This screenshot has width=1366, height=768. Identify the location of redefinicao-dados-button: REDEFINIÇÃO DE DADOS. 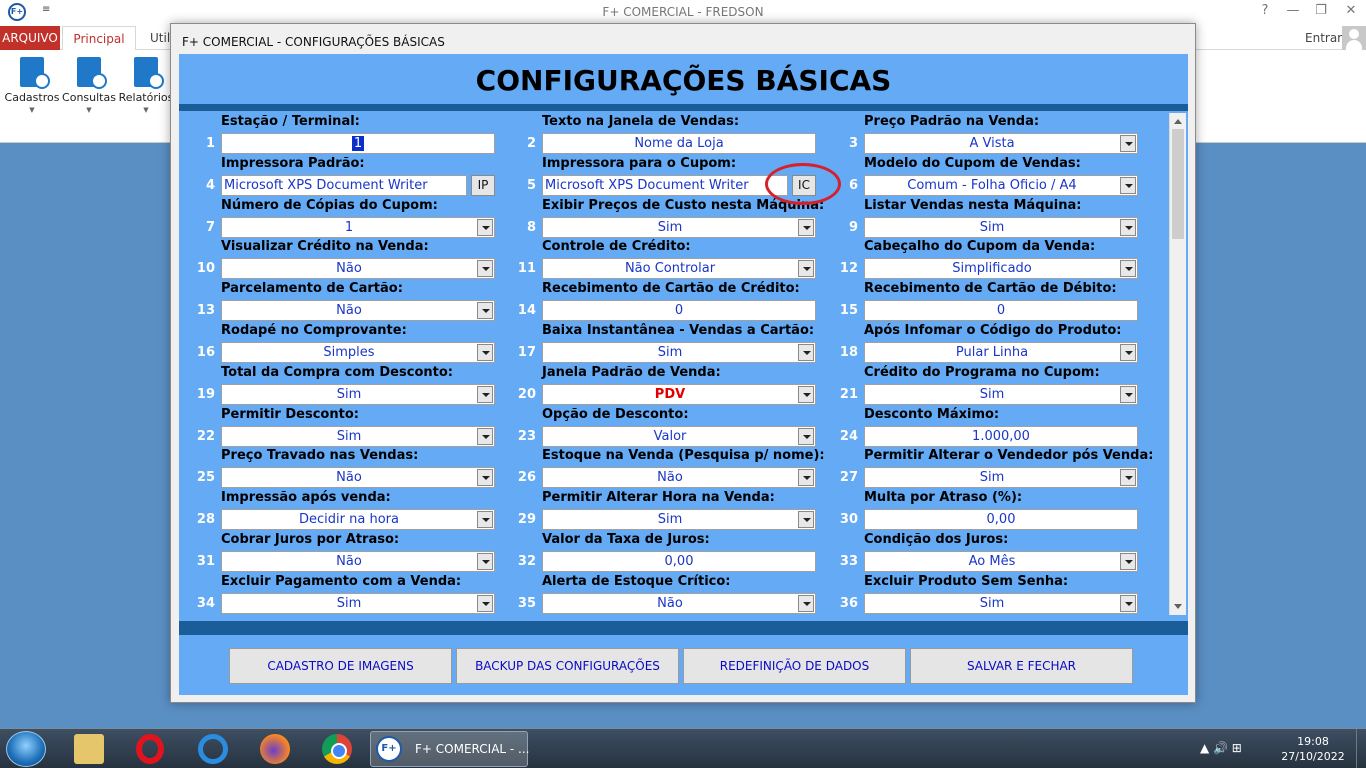
(794, 666).